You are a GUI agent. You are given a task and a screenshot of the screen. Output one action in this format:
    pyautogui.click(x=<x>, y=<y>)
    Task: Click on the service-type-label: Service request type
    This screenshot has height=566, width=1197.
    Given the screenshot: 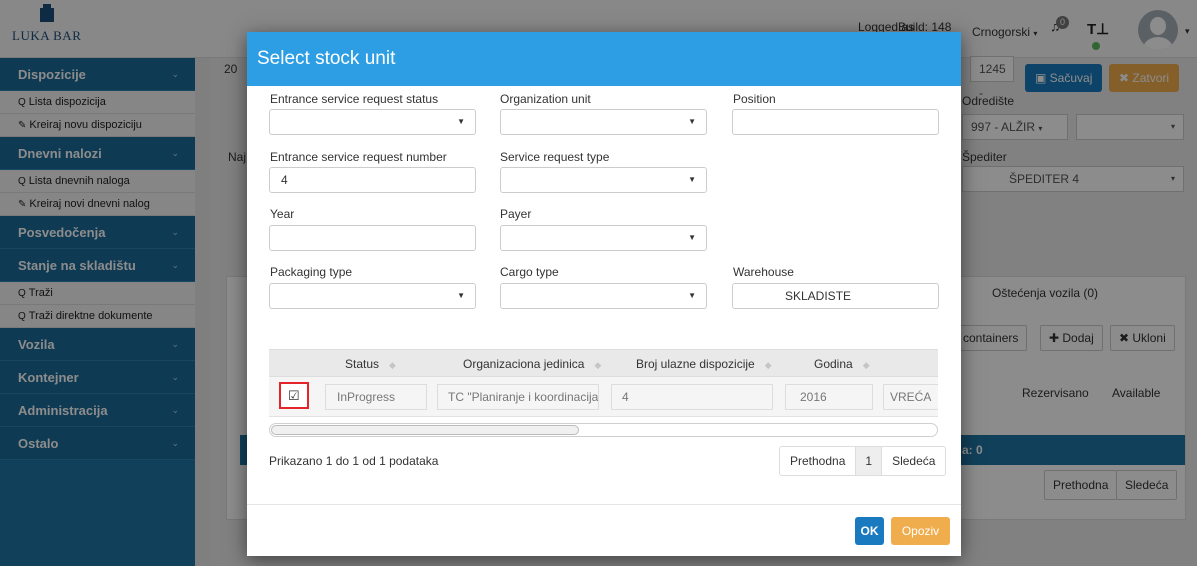 What is the action you would take?
    pyautogui.click(x=555, y=157)
    